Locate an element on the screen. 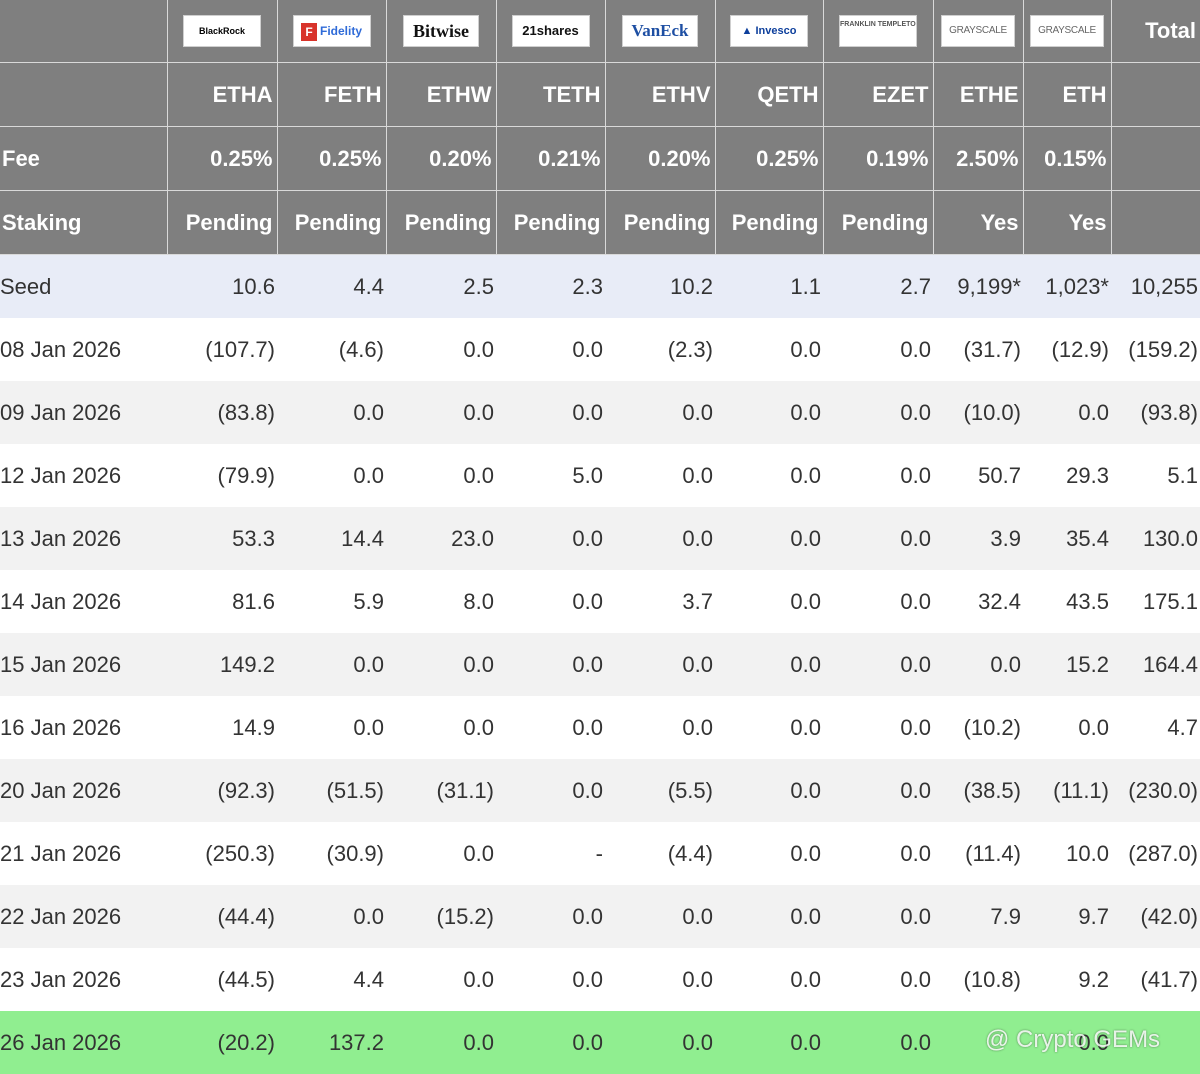 Image resolution: width=1200 pixels, height=1074 pixels. flow-cell: (107.7) is located at coordinates (222, 349).